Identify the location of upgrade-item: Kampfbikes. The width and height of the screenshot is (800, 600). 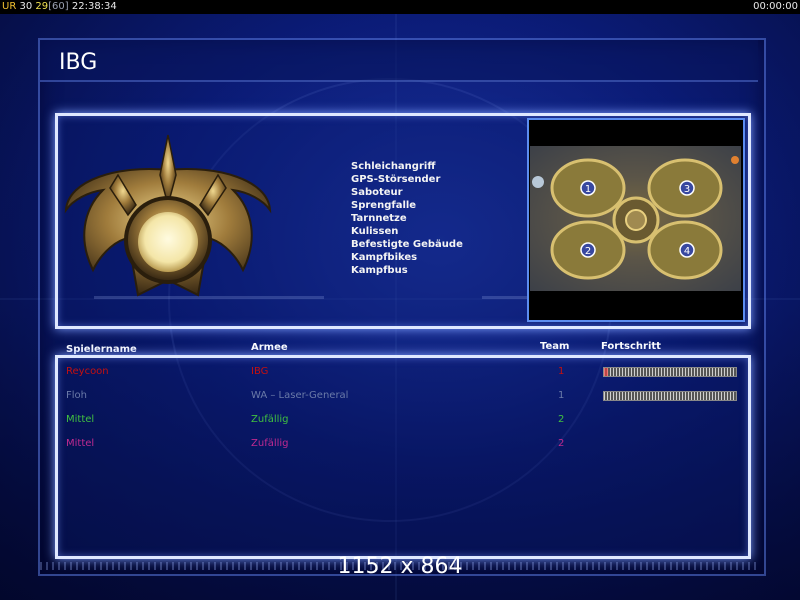
(384, 257).